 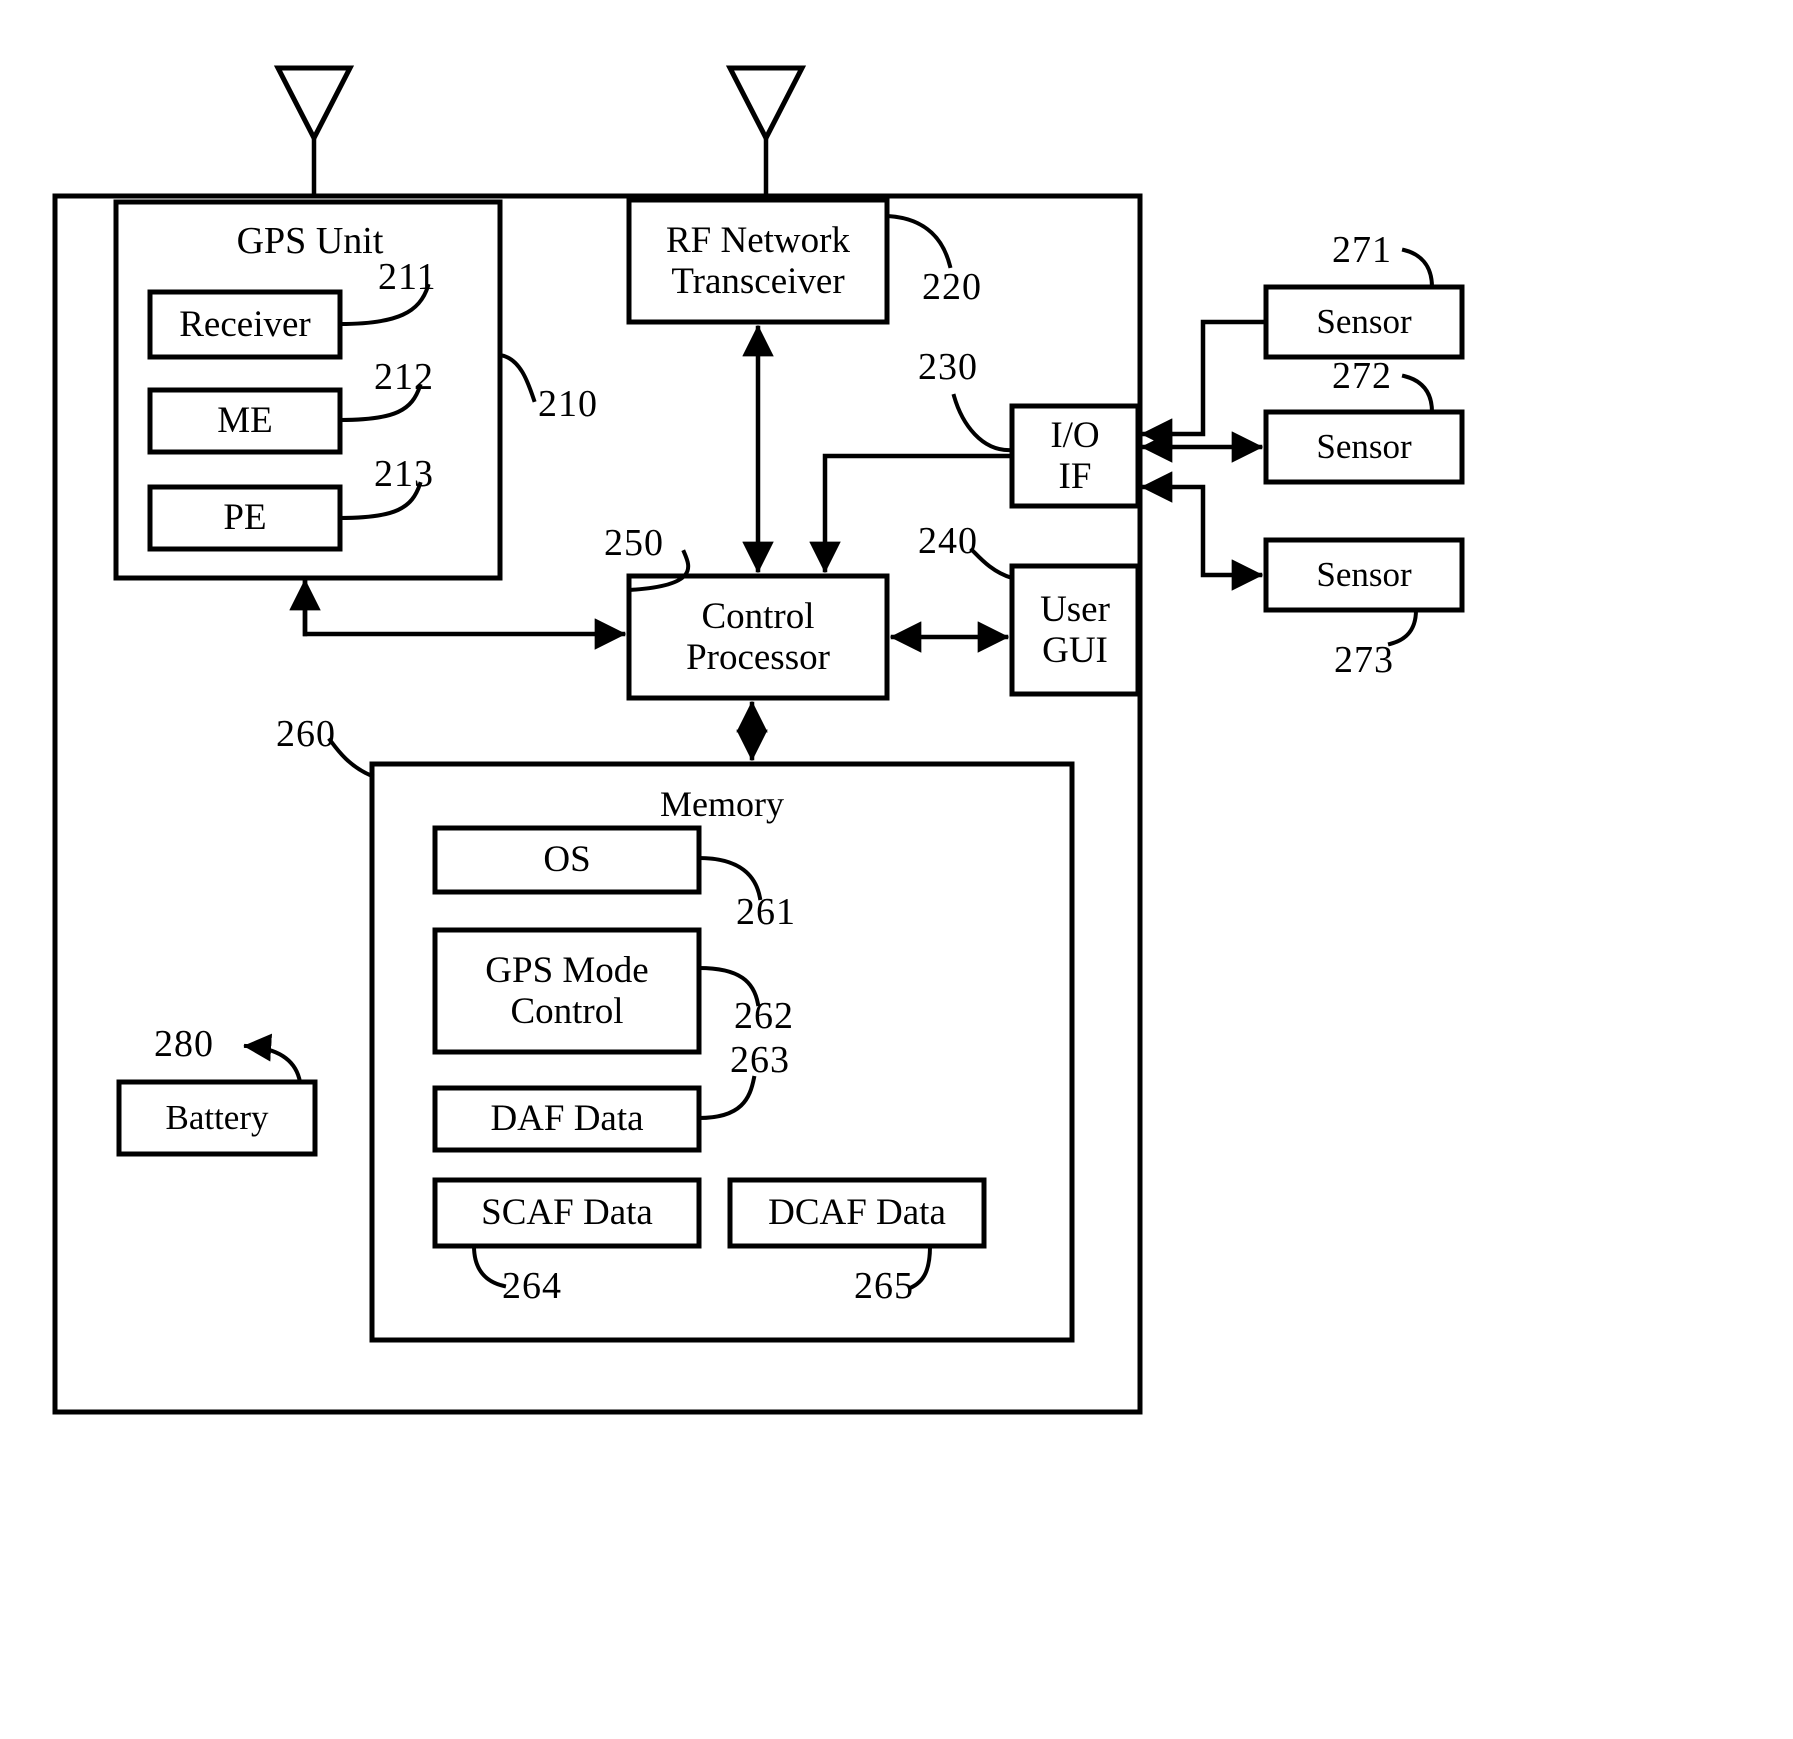 What do you see at coordinates (568, 404) in the screenshot?
I see `ref-210: 210` at bounding box center [568, 404].